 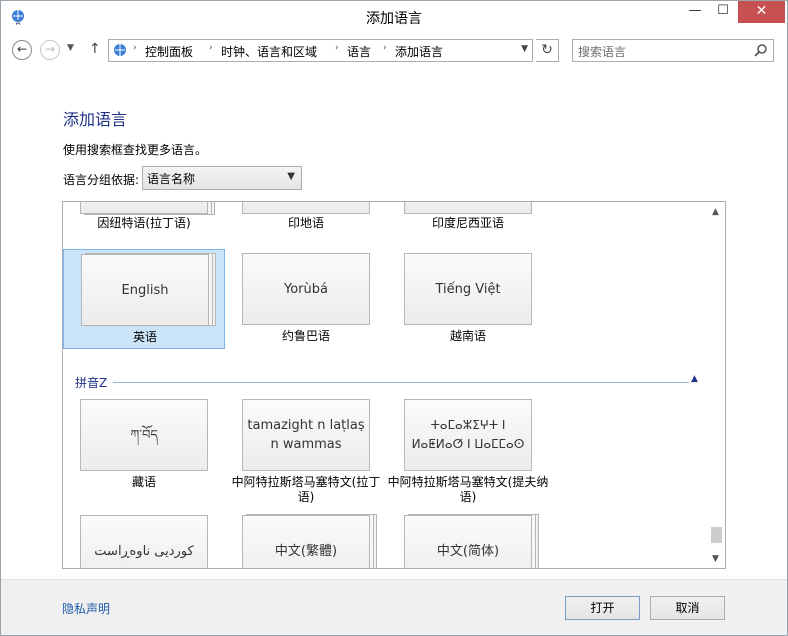 I want to click on language-tile-card: 中文(简体), so click(x=468, y=541).